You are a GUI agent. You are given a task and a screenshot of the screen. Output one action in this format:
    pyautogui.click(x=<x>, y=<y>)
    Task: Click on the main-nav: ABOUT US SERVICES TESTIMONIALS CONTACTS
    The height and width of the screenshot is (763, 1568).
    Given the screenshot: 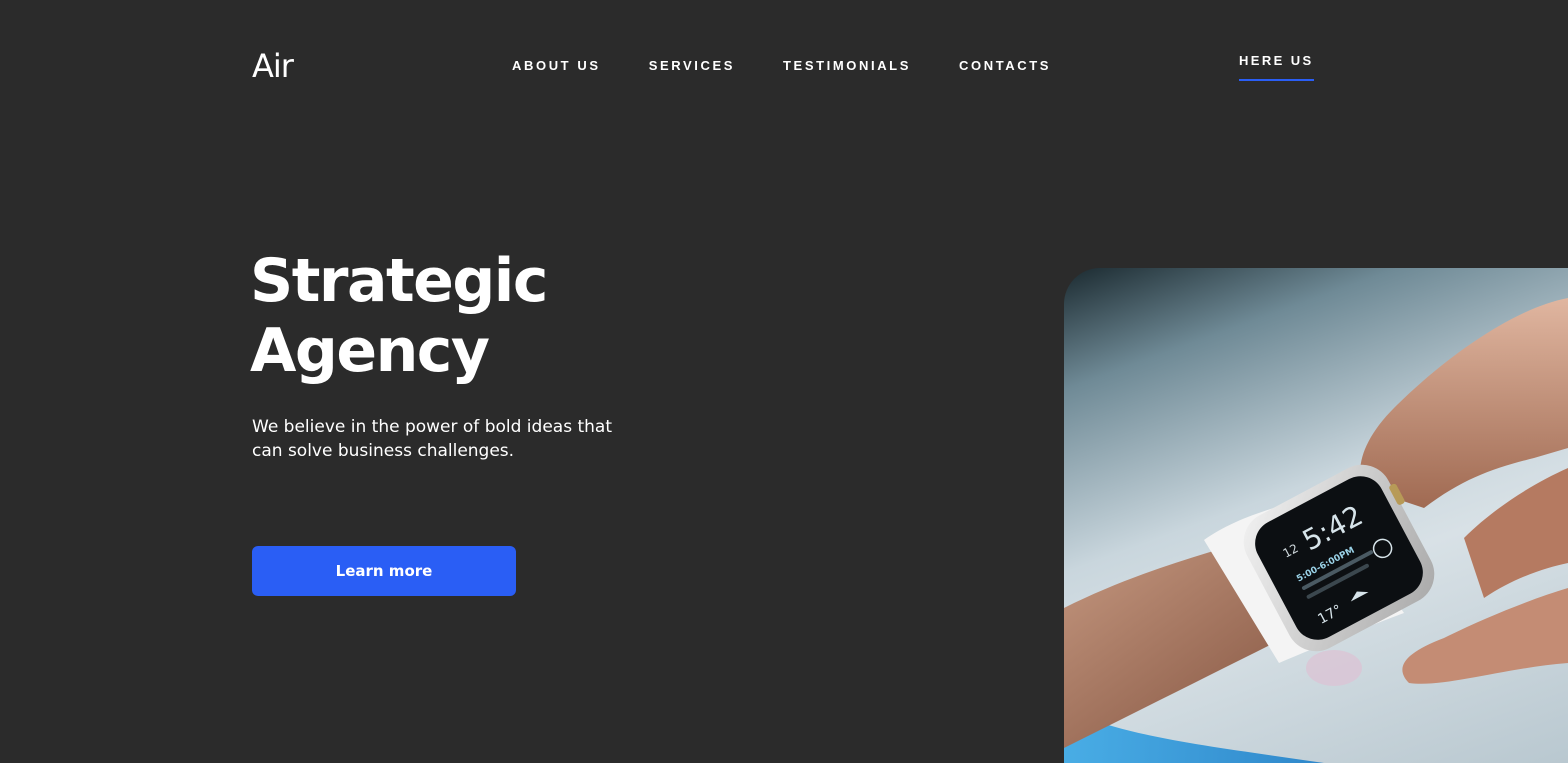 What is the action you would take?
    pyautogui.click(x=781, y=66)
    